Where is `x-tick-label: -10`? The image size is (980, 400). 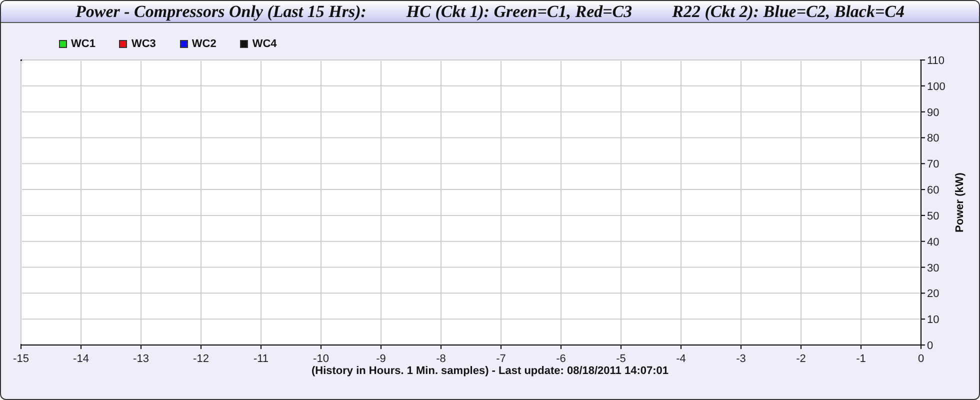 x-tick-label: -10 is located at coordinates (321, 359).